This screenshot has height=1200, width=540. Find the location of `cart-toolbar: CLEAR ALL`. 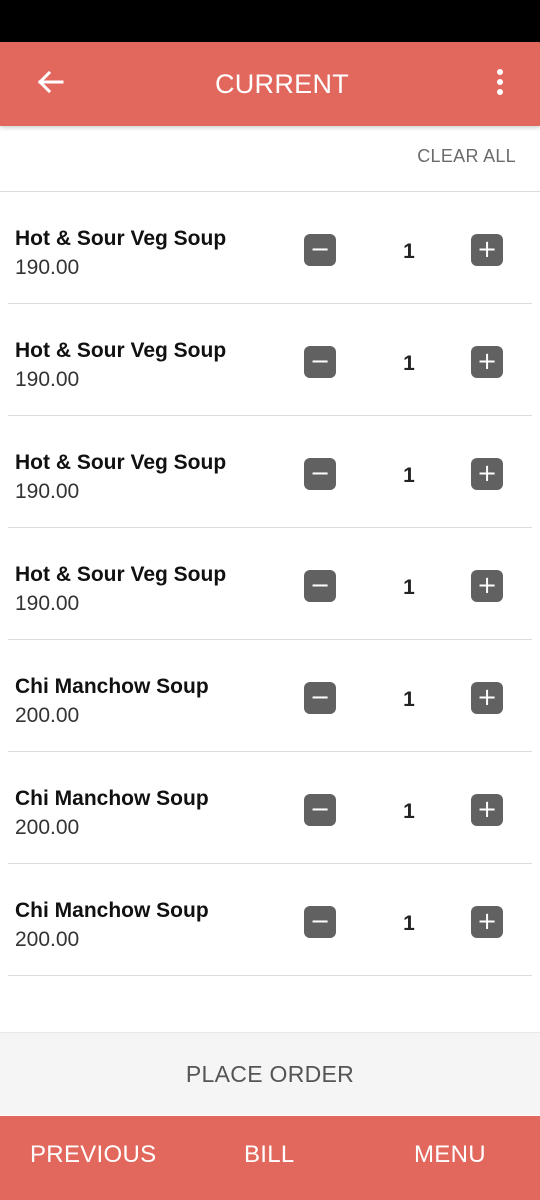

cart-toolbar: CLEAR ALL is located at coordinates (270, 159).